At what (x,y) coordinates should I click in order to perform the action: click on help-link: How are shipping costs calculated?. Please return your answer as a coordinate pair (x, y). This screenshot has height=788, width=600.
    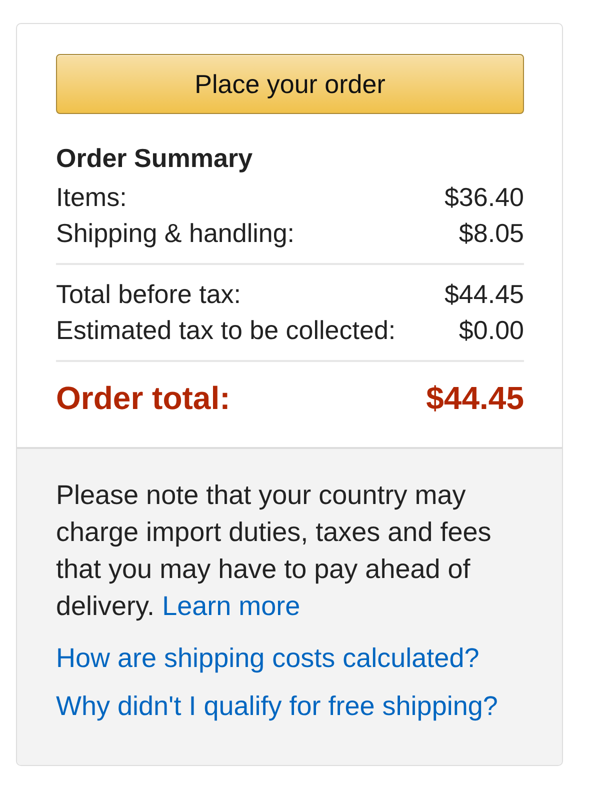
    Looking at the image, I should click on (268, 658).